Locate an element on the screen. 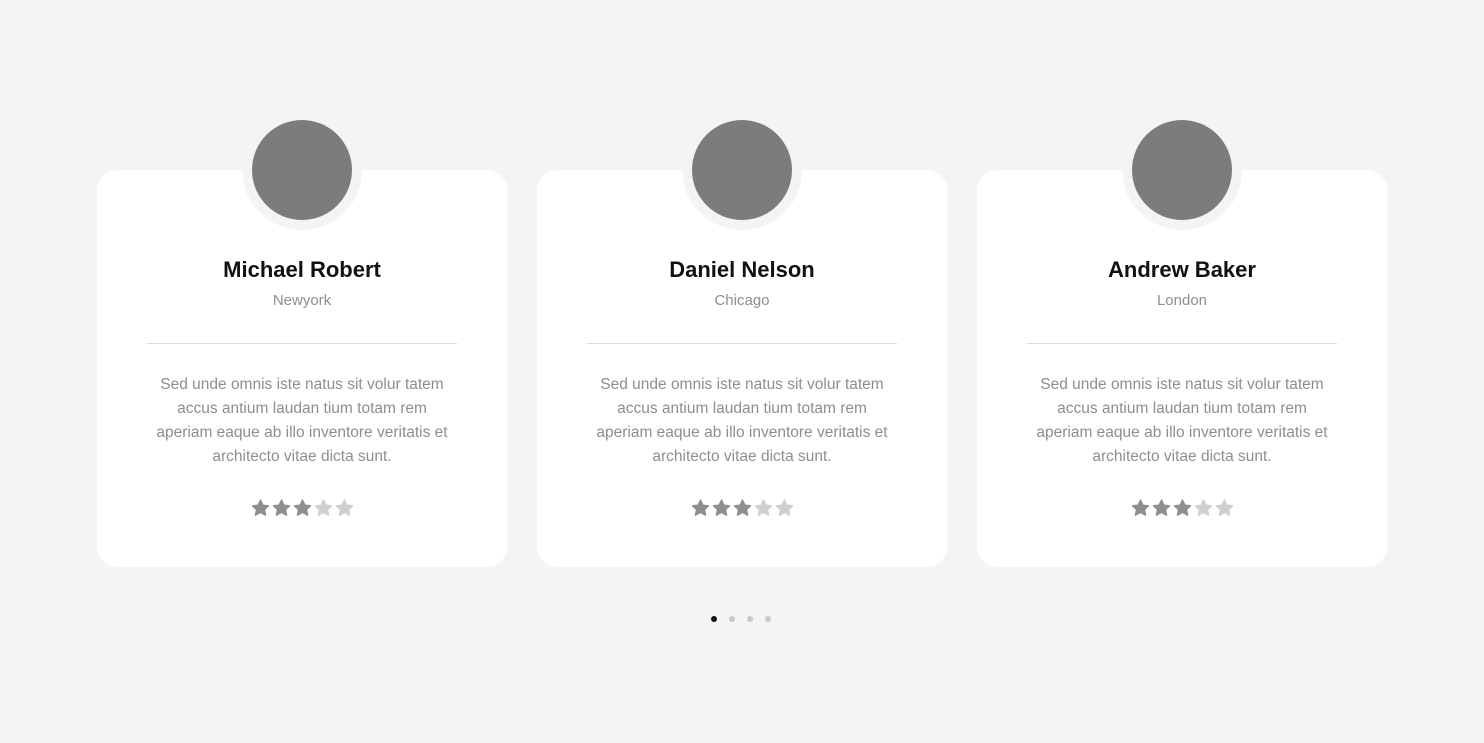  reviewer-name: Daniel Nelson is located at coordinates (742, 269).